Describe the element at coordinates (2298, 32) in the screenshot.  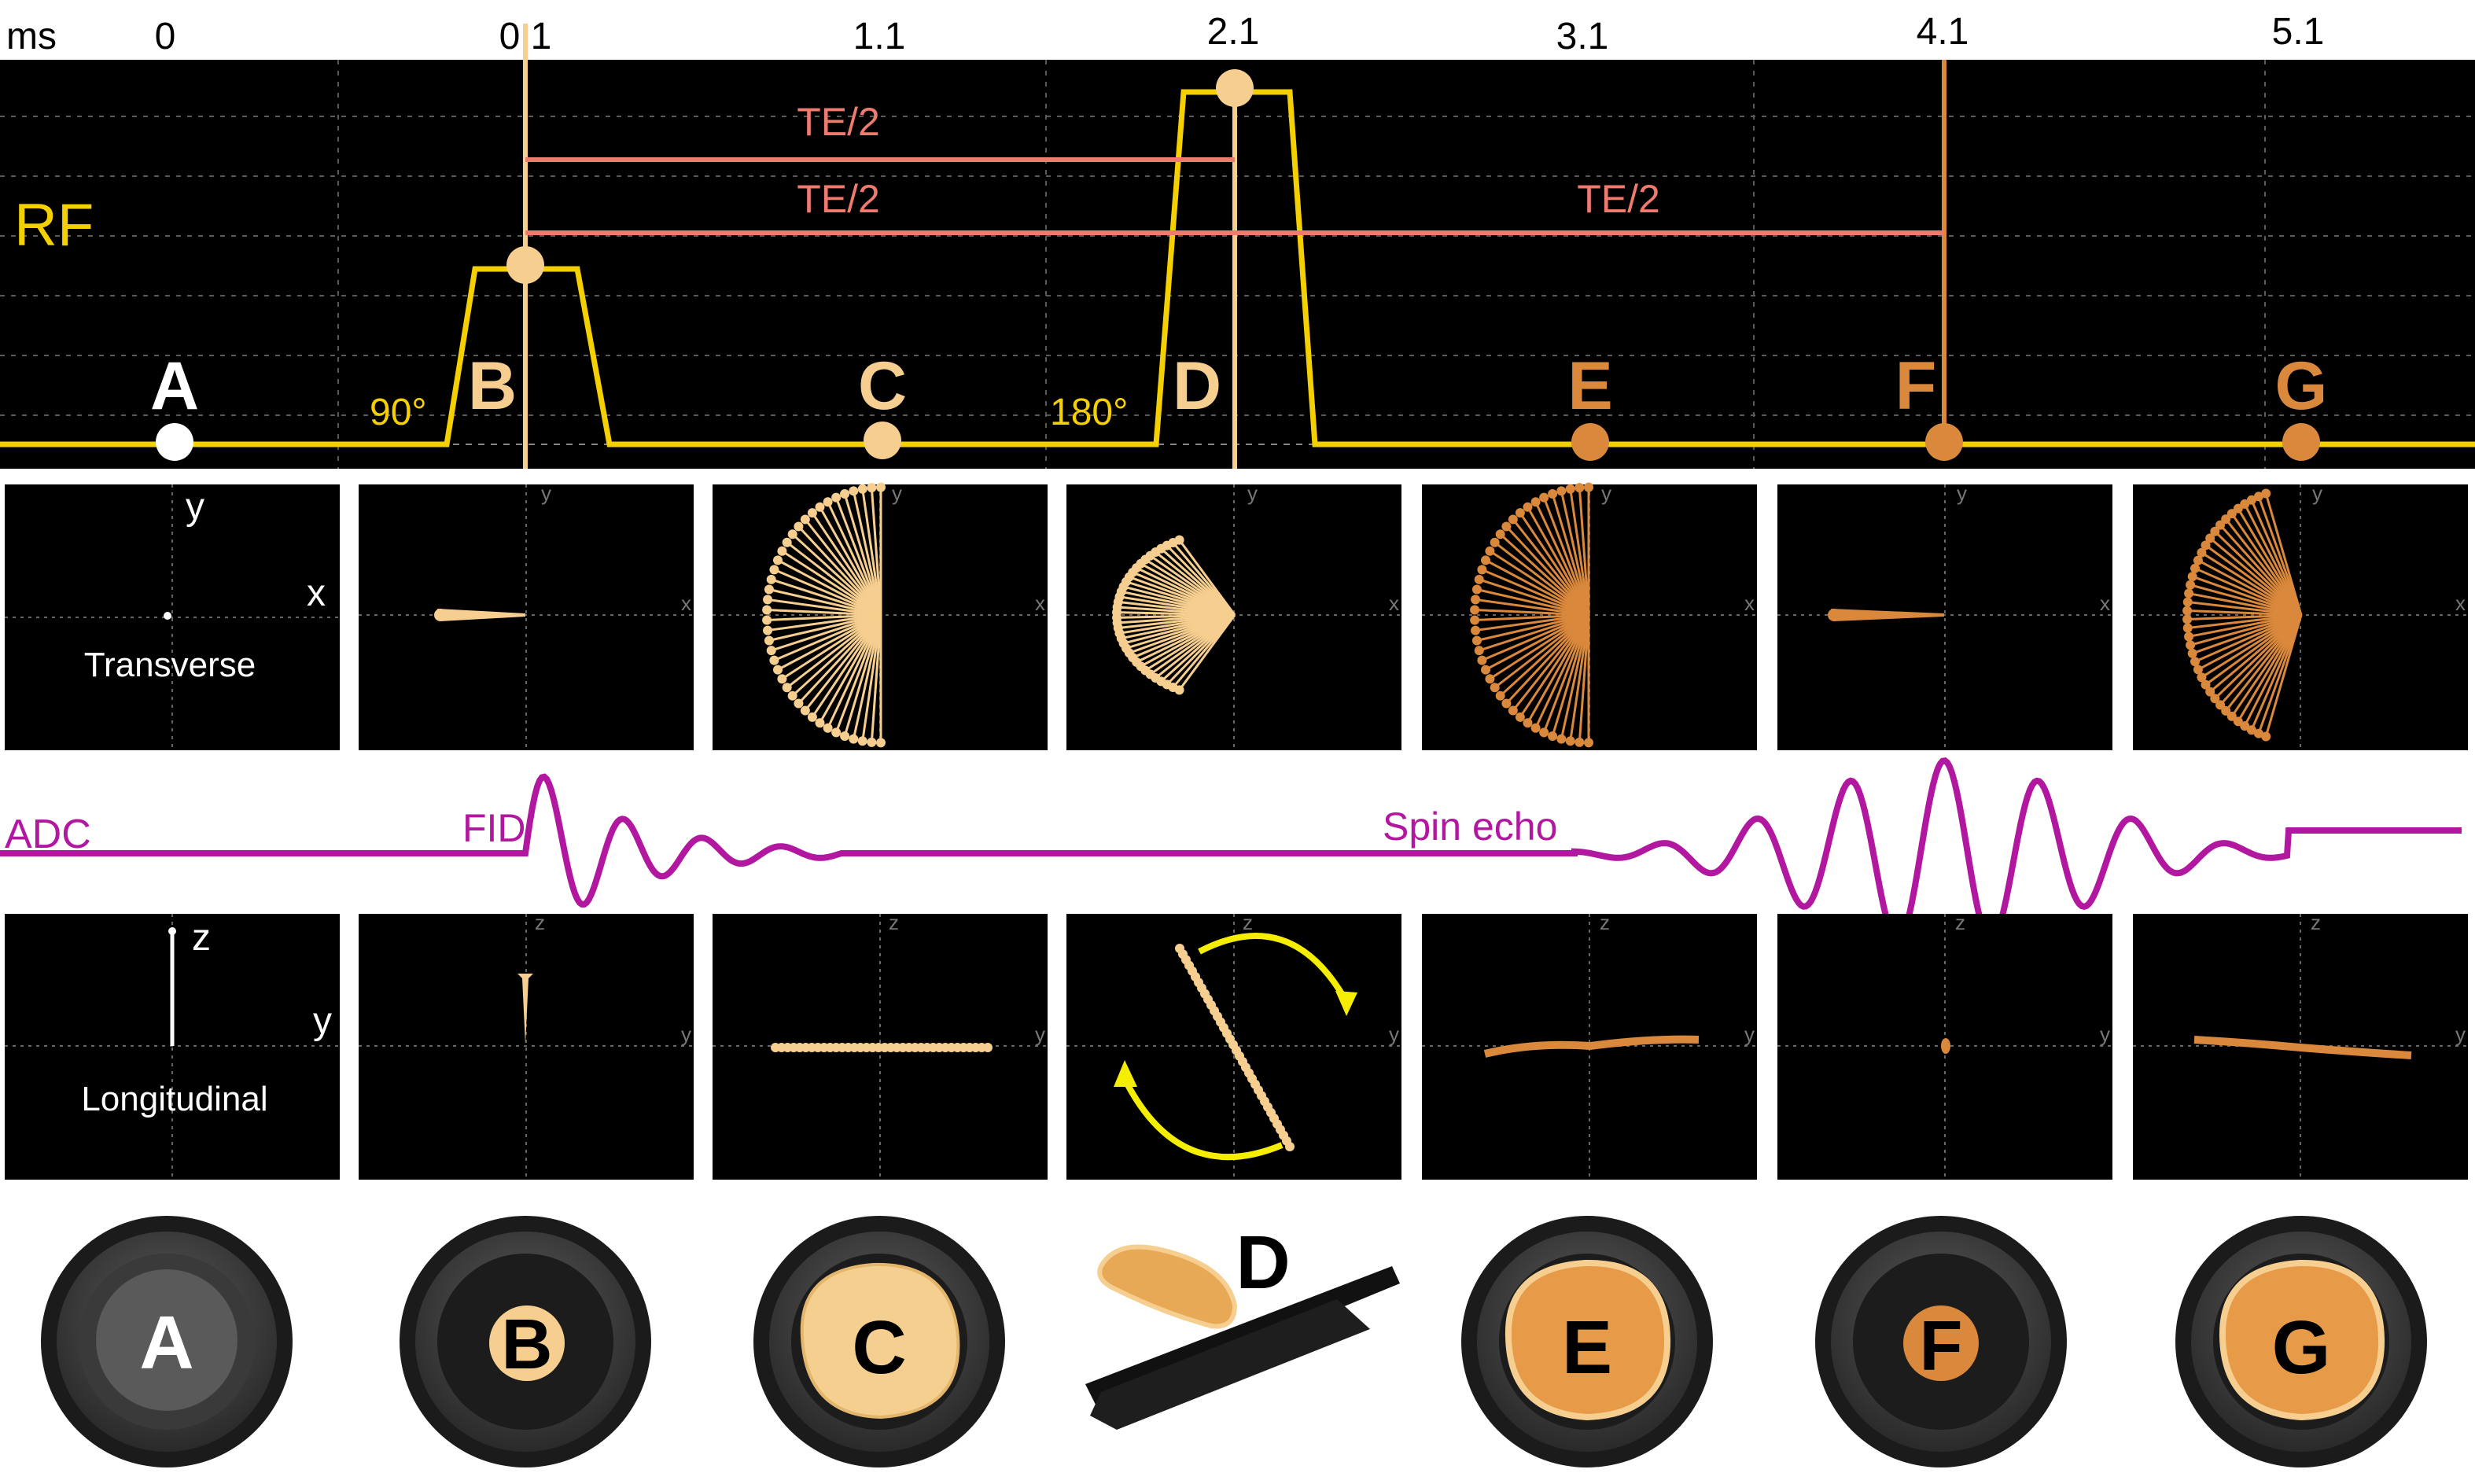
I see `time-label-6: 5.1` at that location.